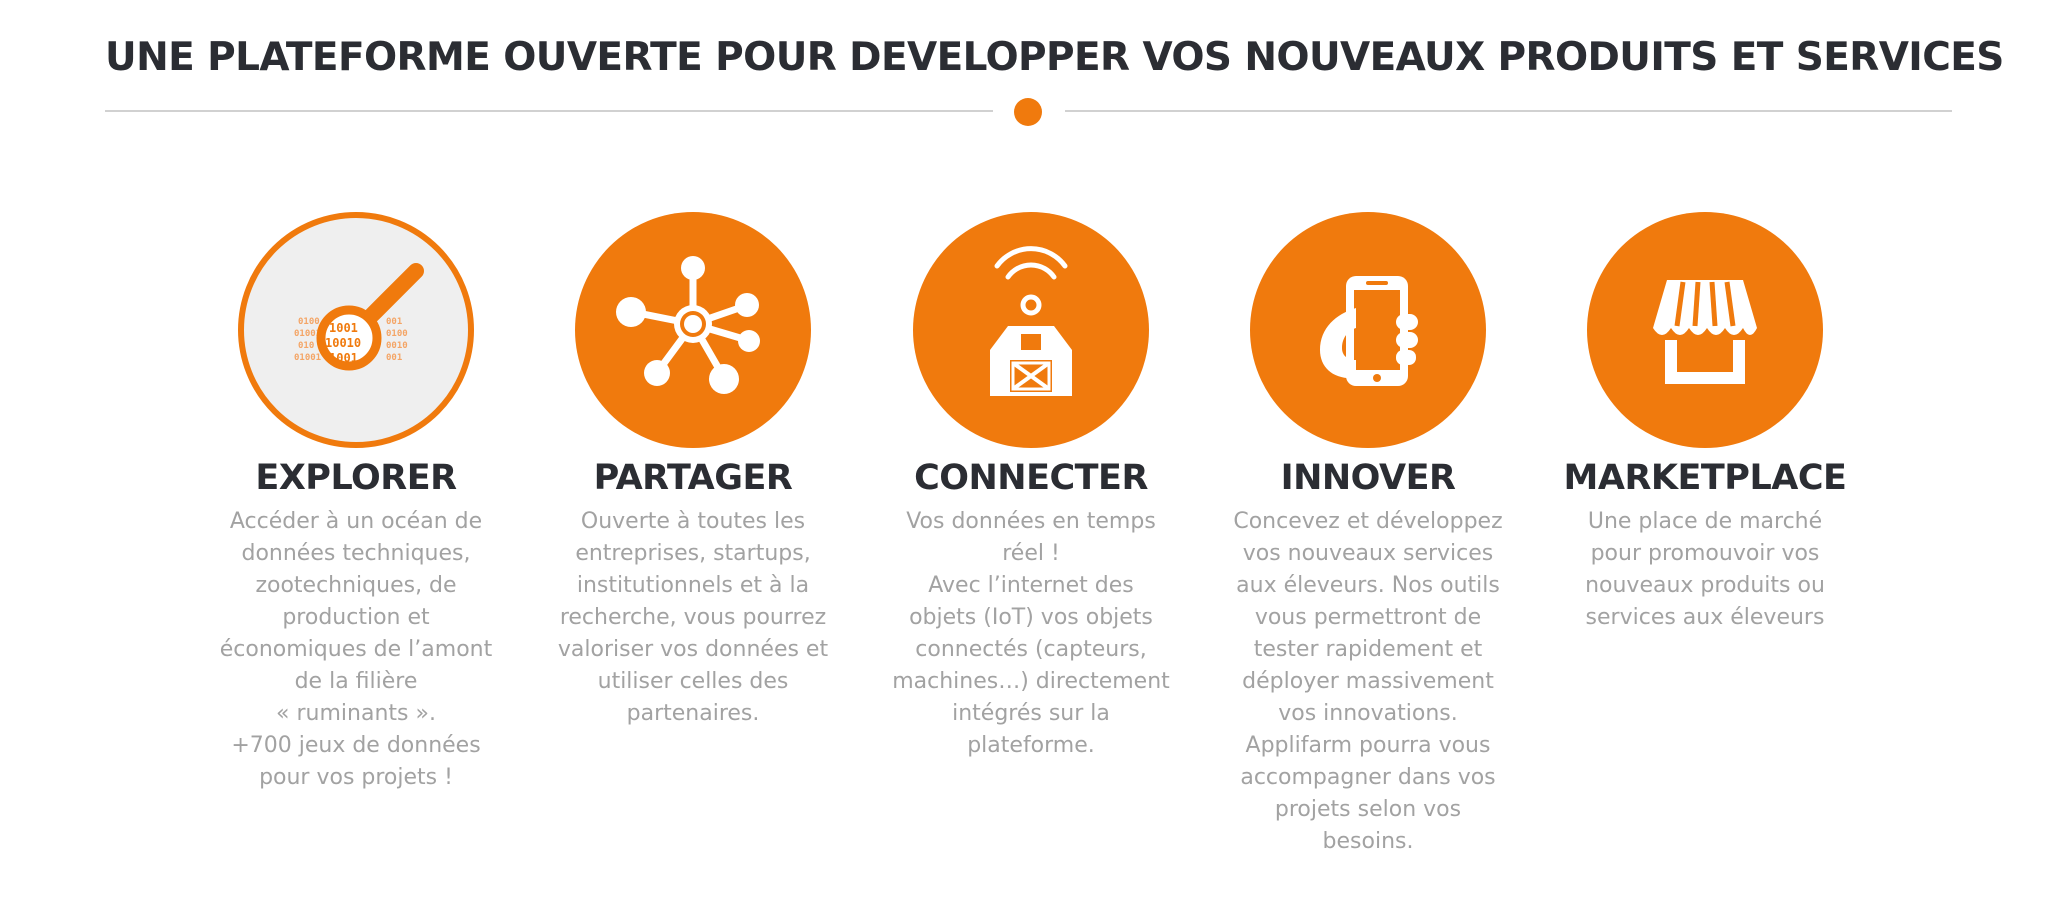 This screenshot has width=2048, height=908. What do you see at coordinates (1031, 713) in the screenshot?
I see `description-line: intégrés sur la` at bounding box center [1031, 713].